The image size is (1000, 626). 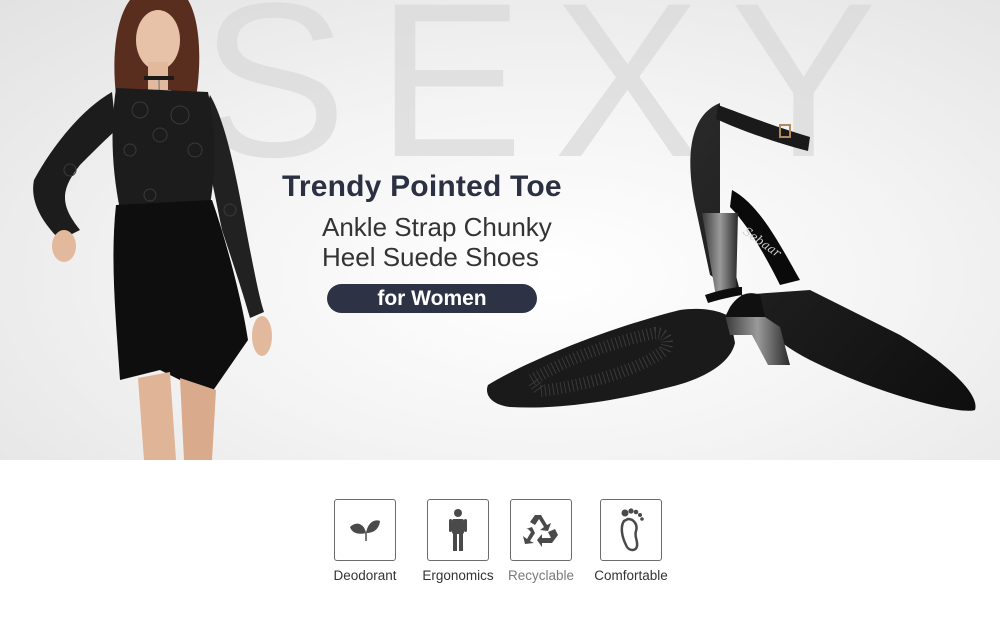 I want to click on leaf-icon, so click(x=365, y=530).